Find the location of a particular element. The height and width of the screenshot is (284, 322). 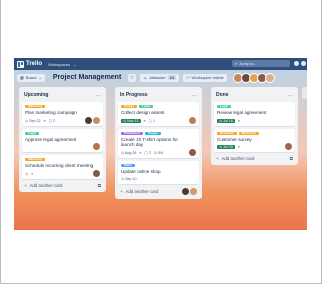

star-icon: ☆ is located at coordinates (132, 77).